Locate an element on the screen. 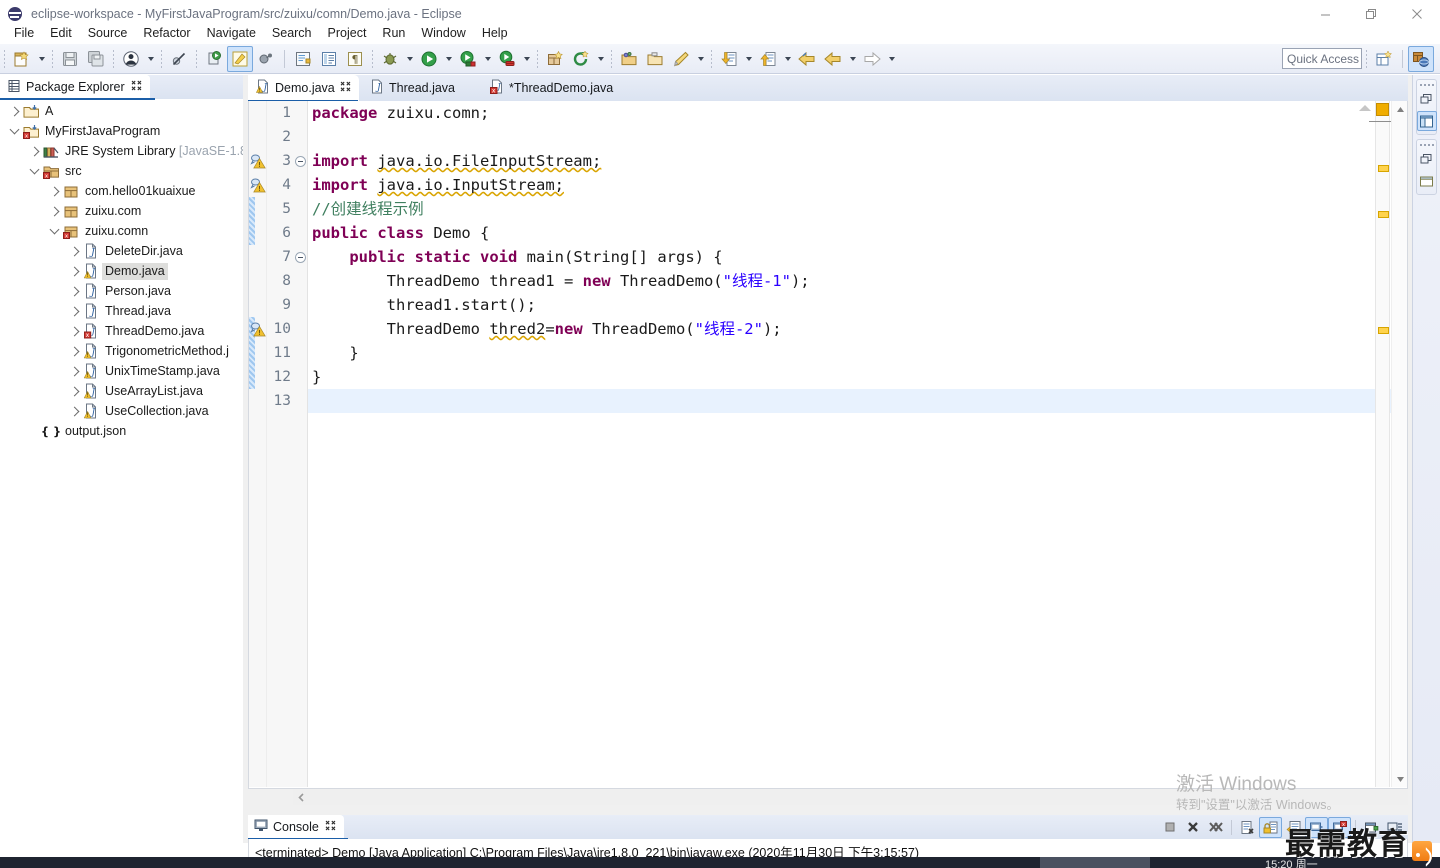 This screenshot has width=1440, height=868. back-history-icon is located at coordinates (833, 59).